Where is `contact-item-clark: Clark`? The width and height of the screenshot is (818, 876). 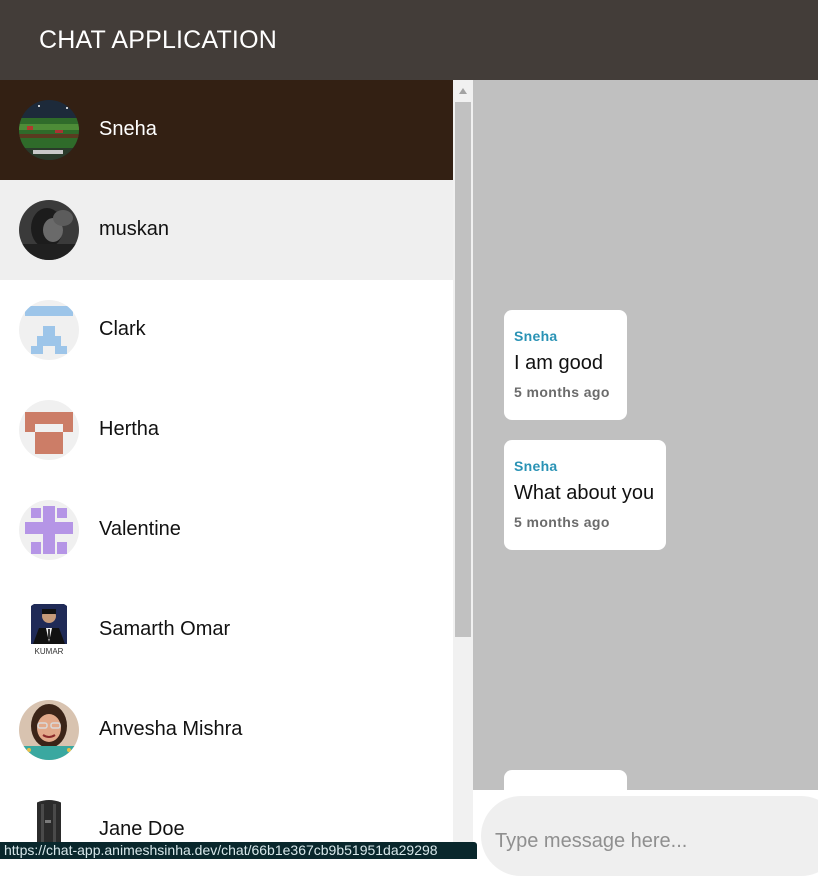 contact-item-clark: Clark is located at coordinates (226, 330).